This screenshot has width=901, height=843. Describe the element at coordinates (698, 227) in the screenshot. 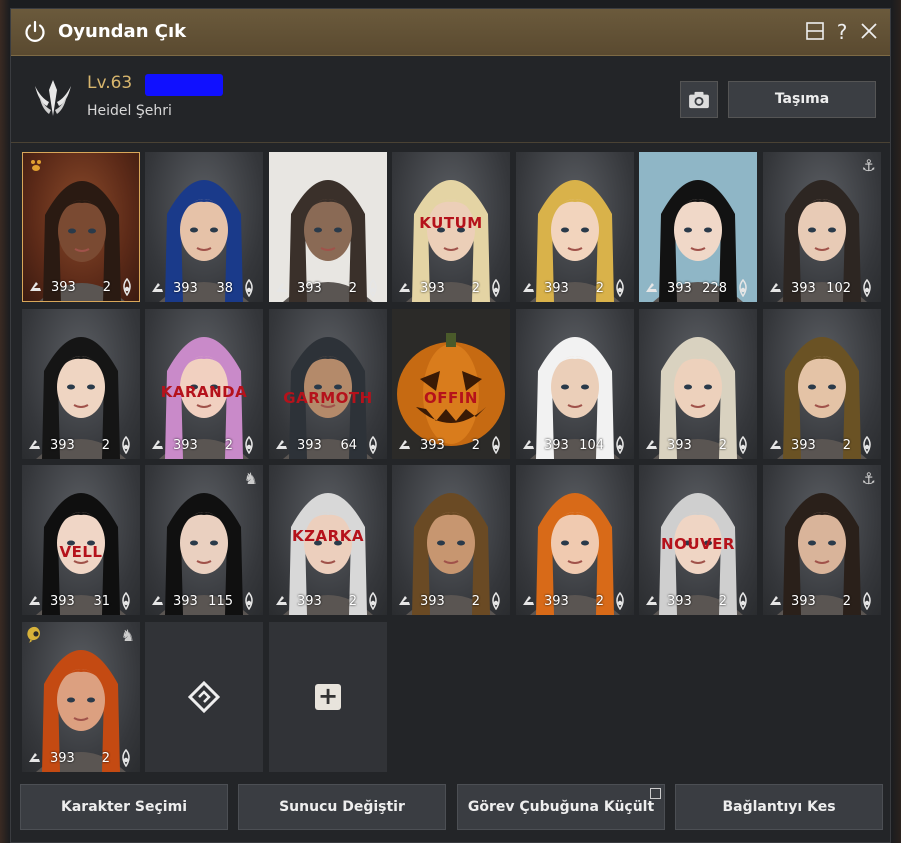

I see `character-card: 393 228` at that location.